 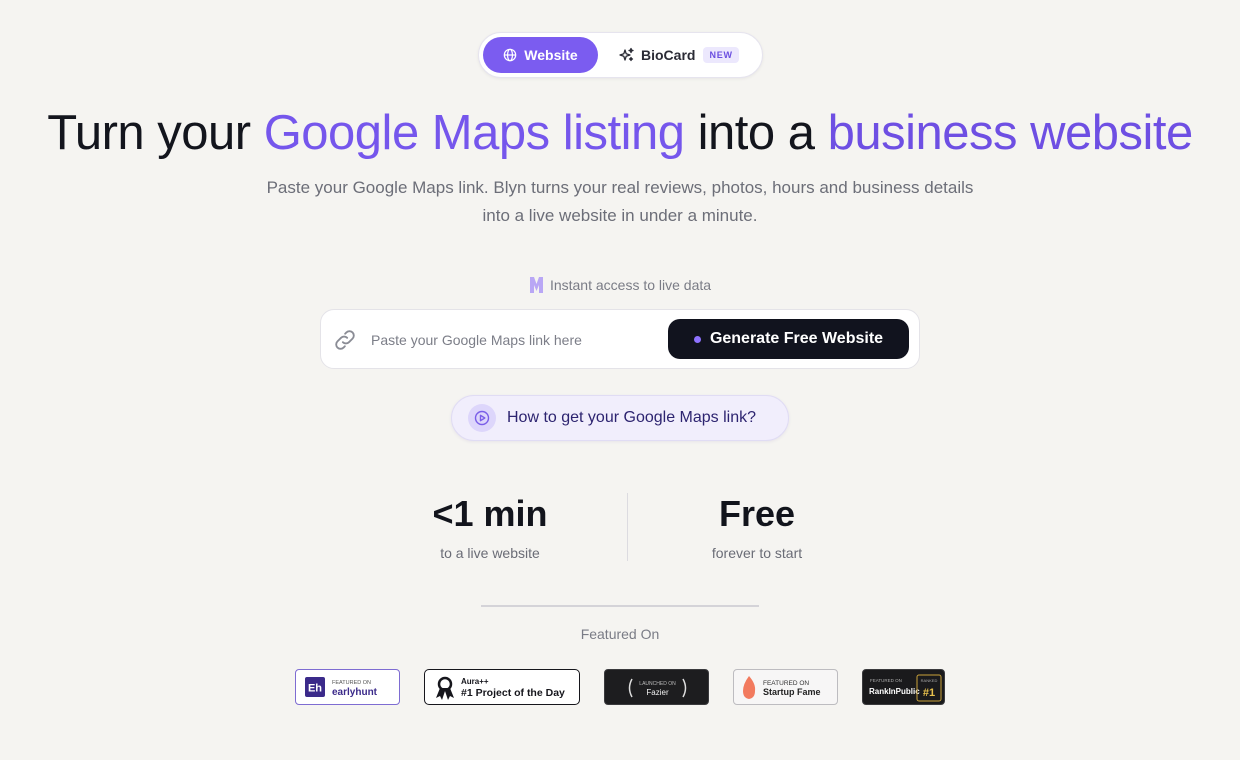 I want to click on svg-text: Eh, so click(x=315, y=689).